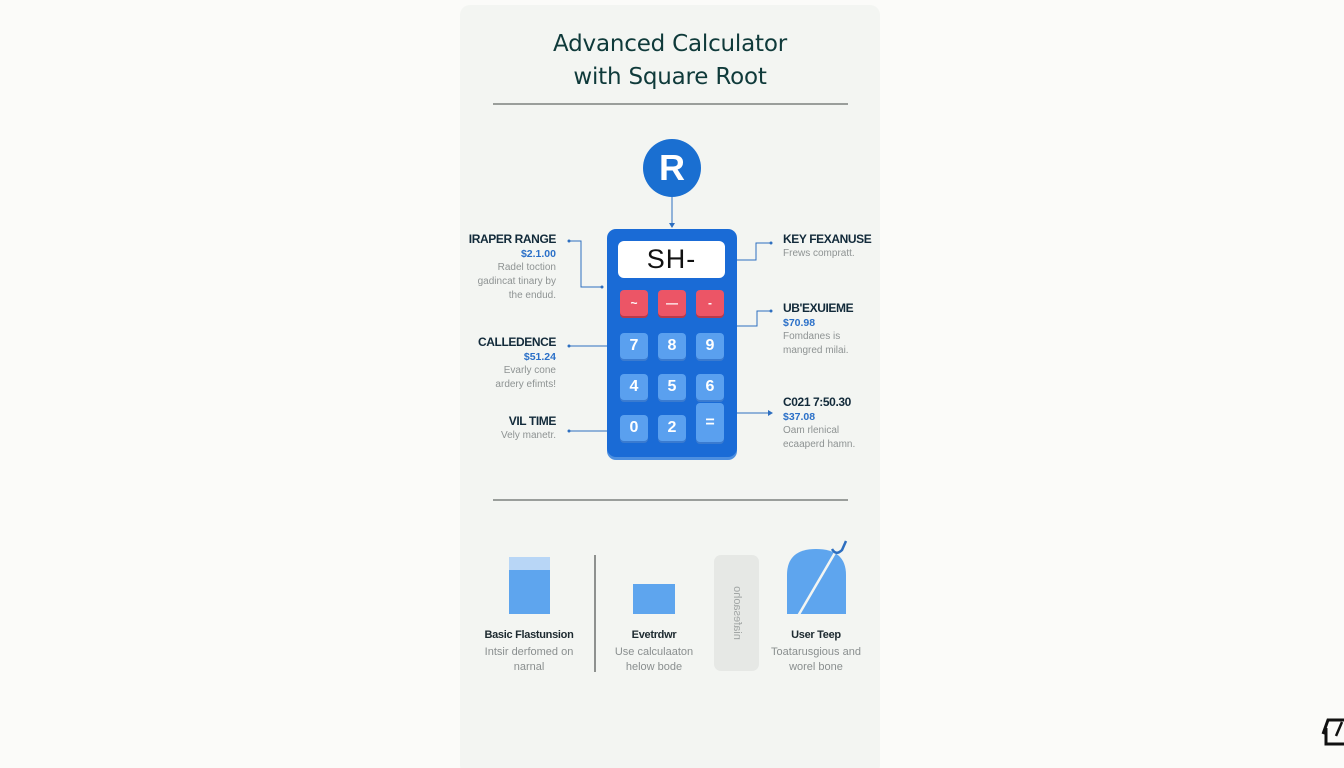  Describe the element at coordinates (526, 267) in the screenshot. I see `annotation-desc: Radel toction` at that location.